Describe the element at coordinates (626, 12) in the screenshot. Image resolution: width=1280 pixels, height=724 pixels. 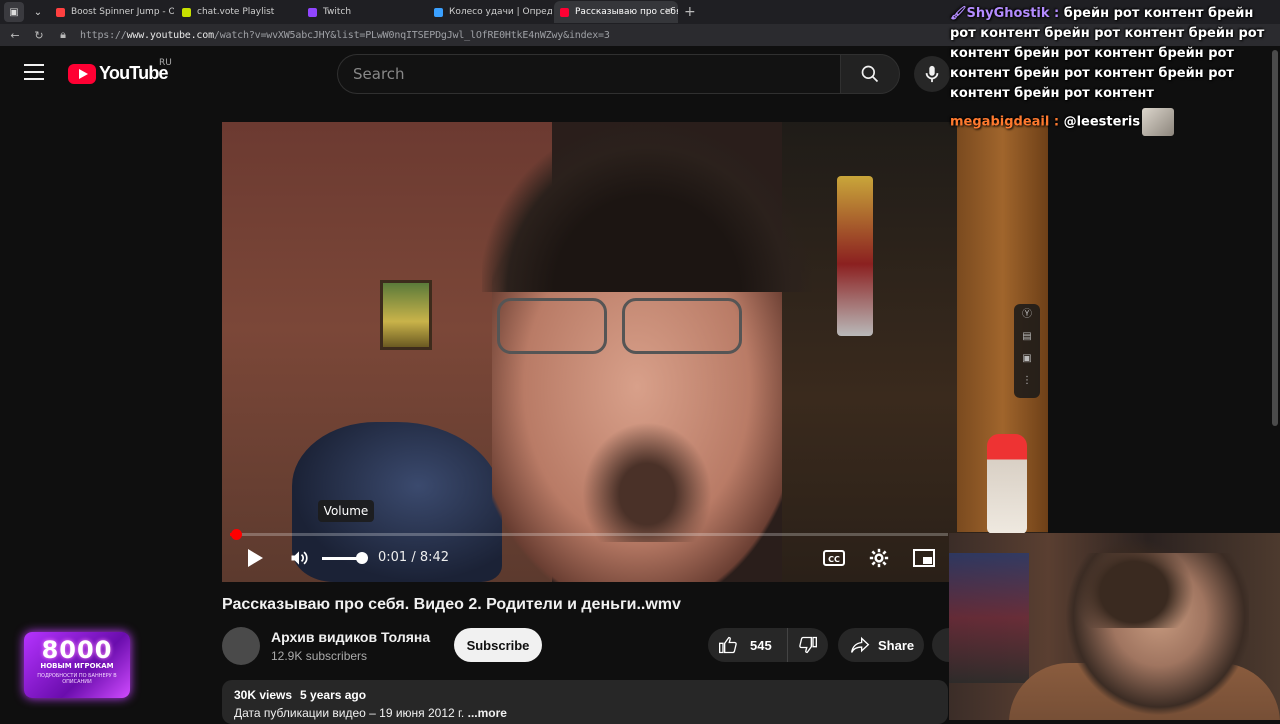
I see `tab-label: Рассказываю про себя` at that location.